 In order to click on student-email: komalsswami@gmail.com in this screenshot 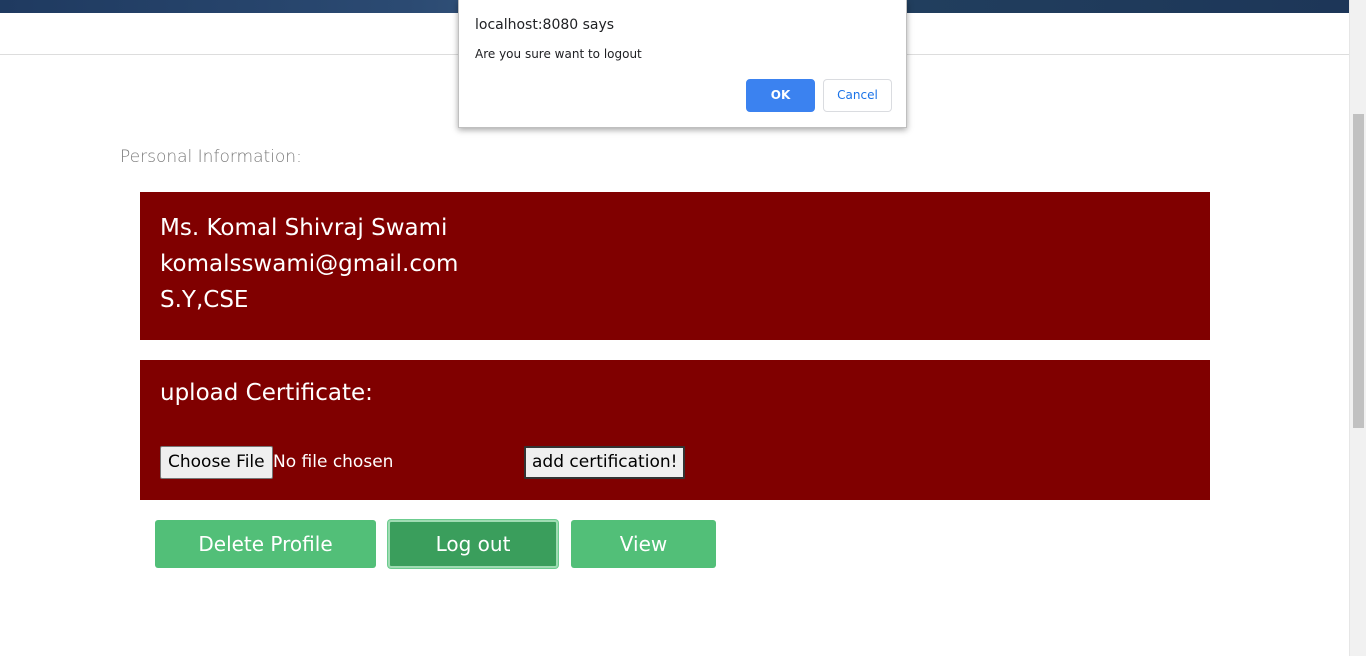, I will do `click(309, 264)`.